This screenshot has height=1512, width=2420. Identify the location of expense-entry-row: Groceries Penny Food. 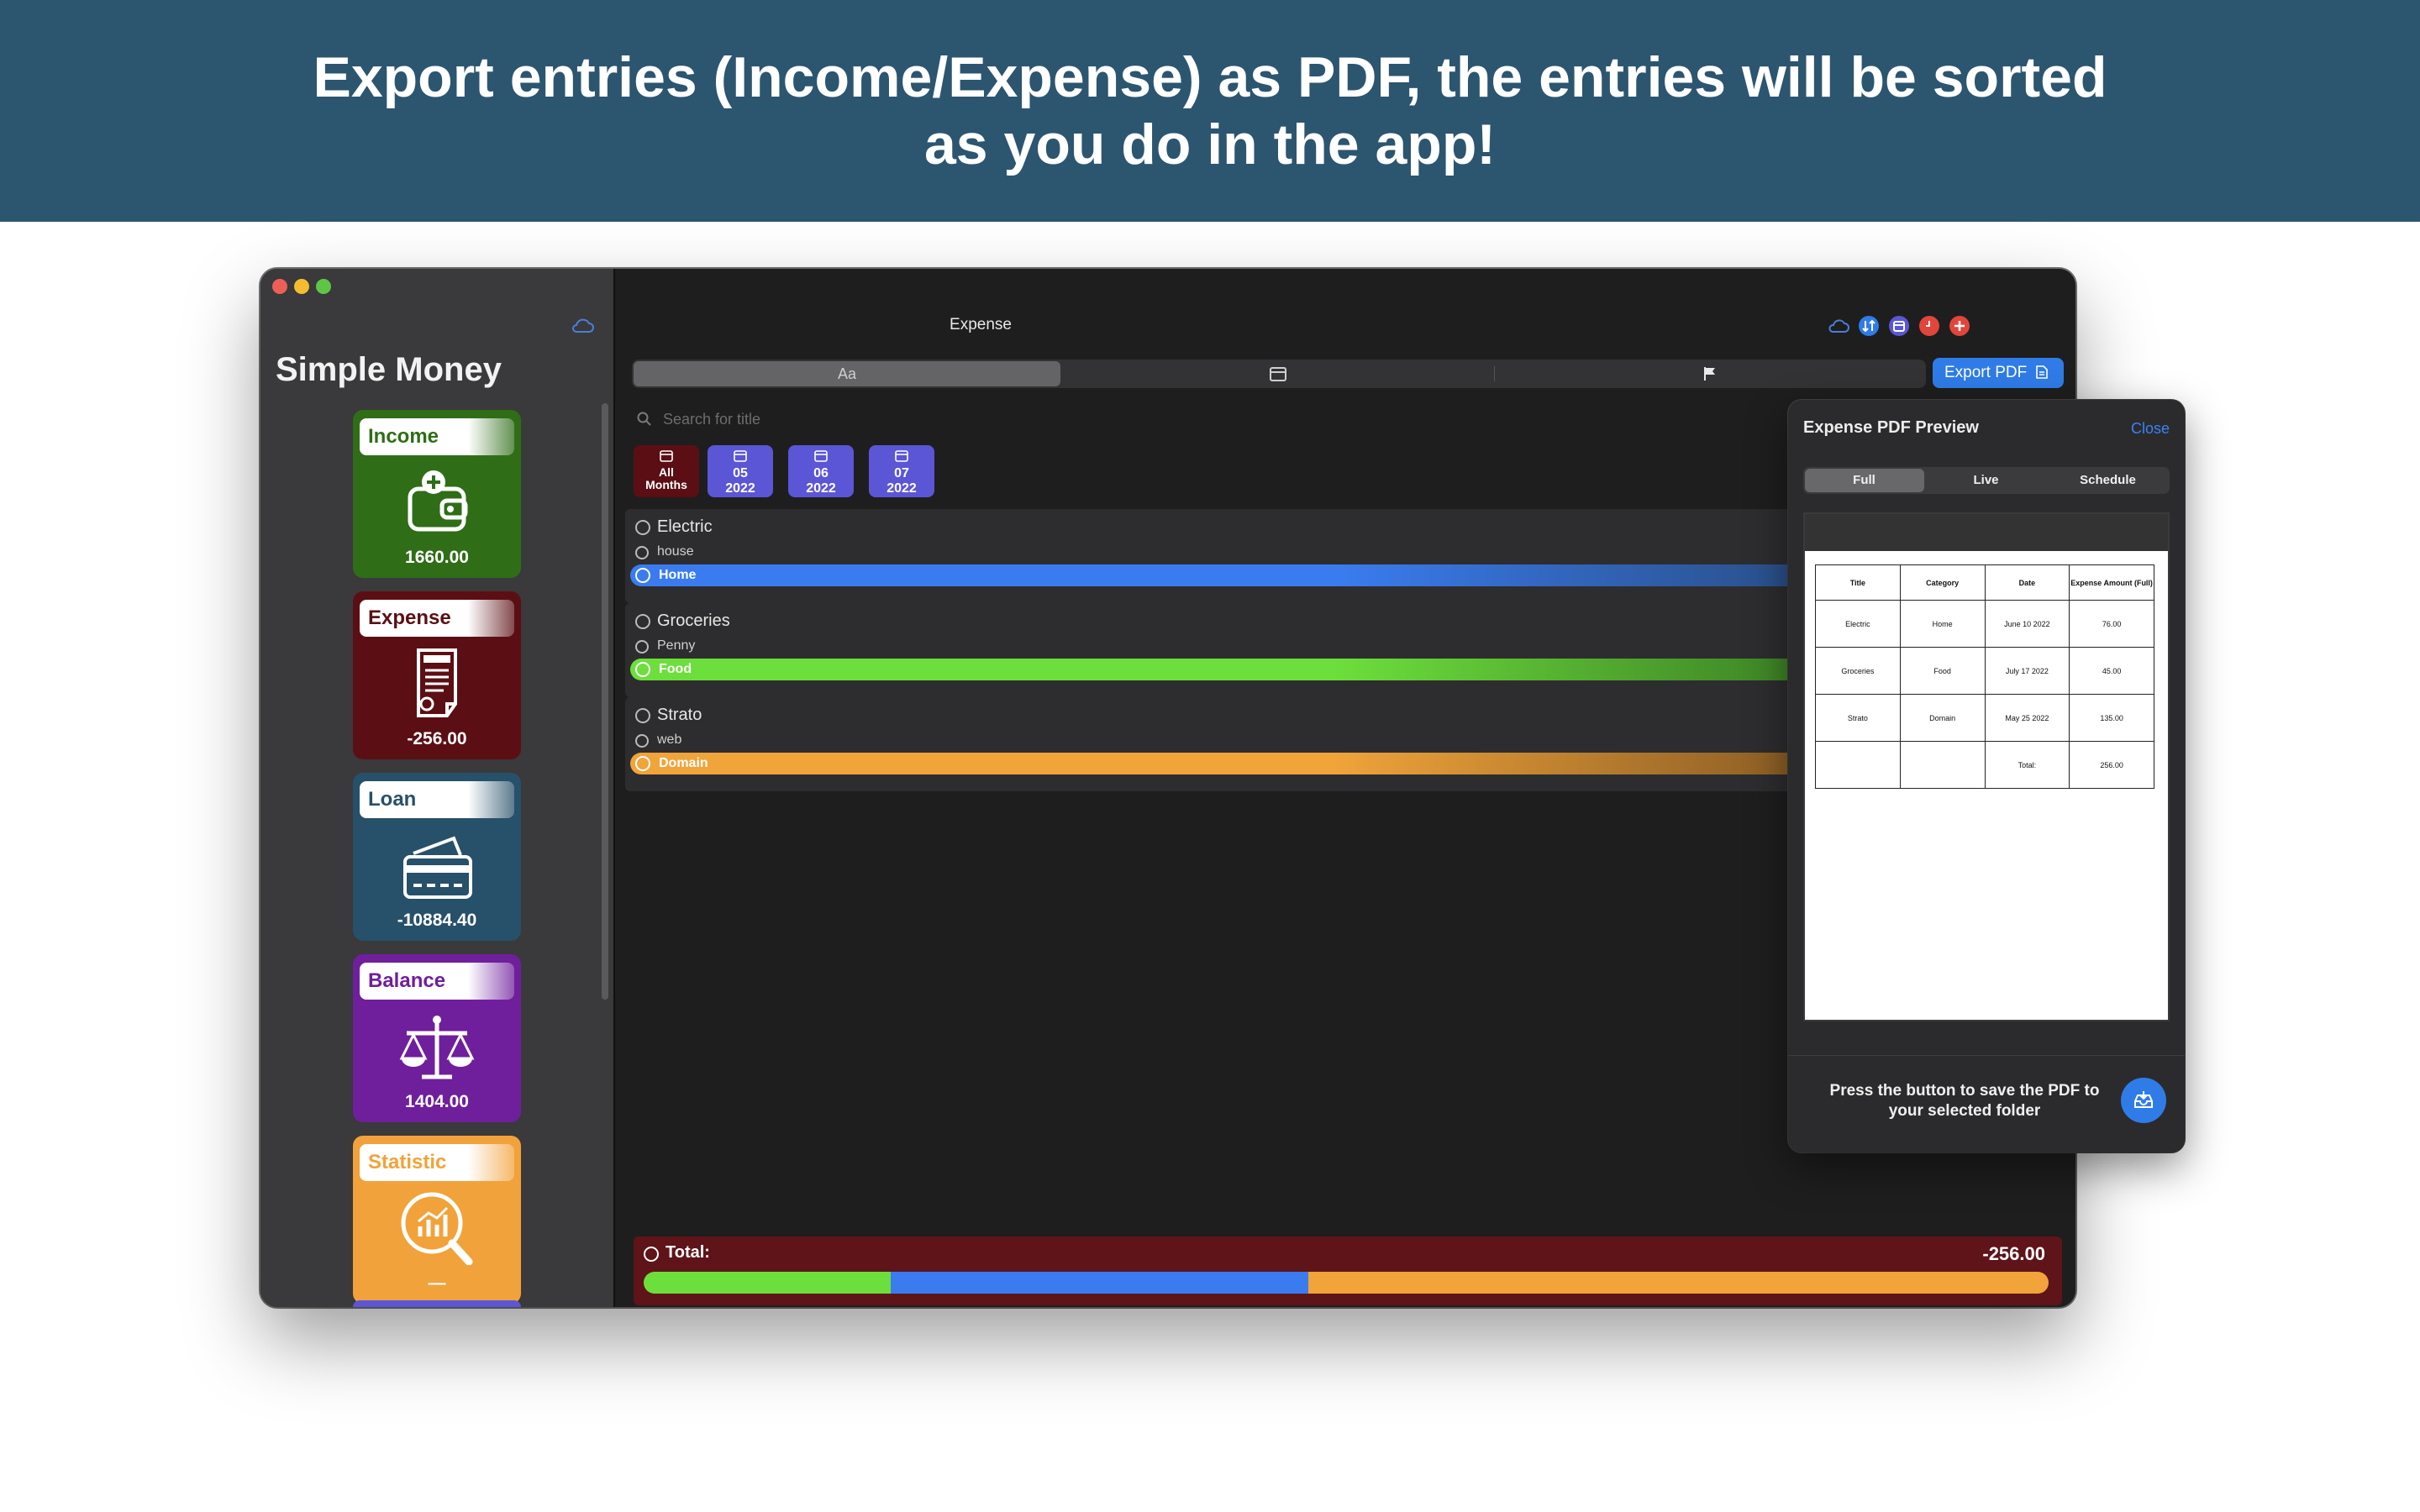
(1213, 650).